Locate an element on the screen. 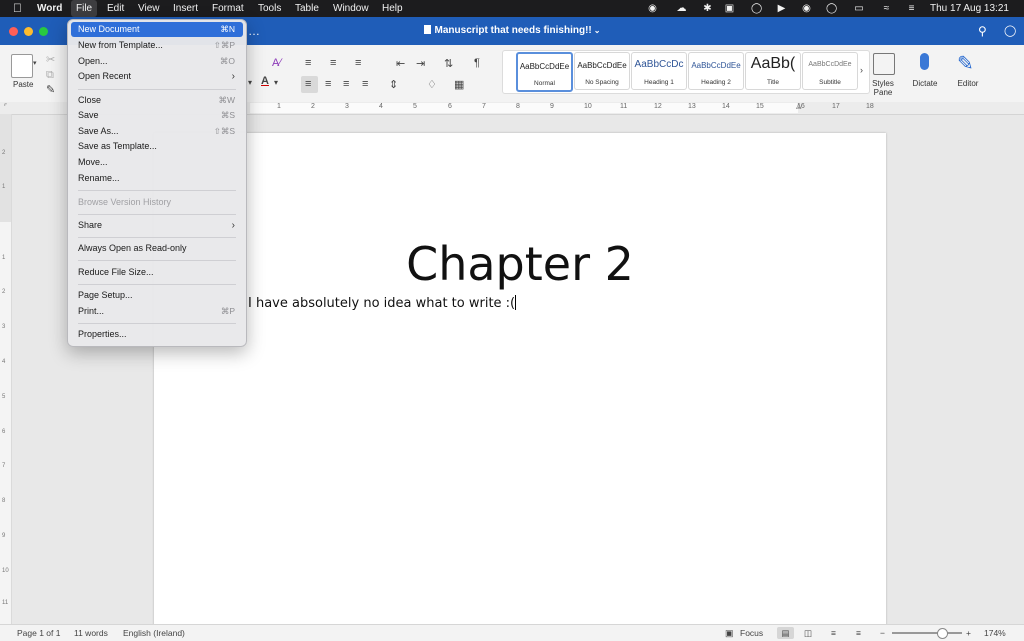 The height and width of the screenshot is (641, 1024). user-icon: ◯ is located at coordinates (831, 8).